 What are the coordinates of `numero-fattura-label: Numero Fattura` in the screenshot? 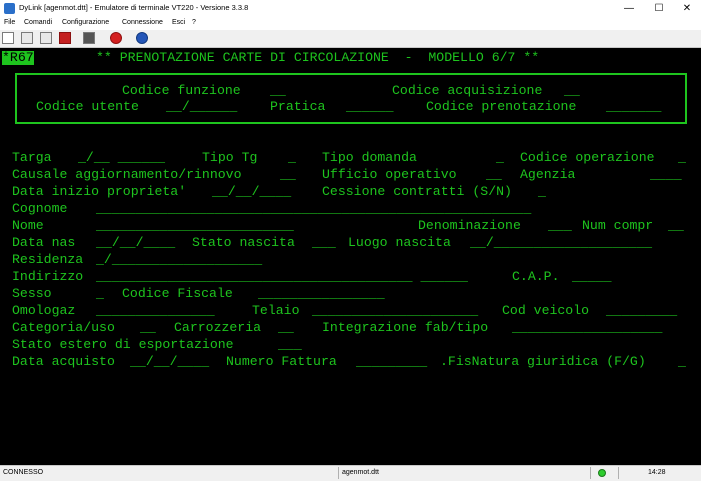 It's located at (281, 361).